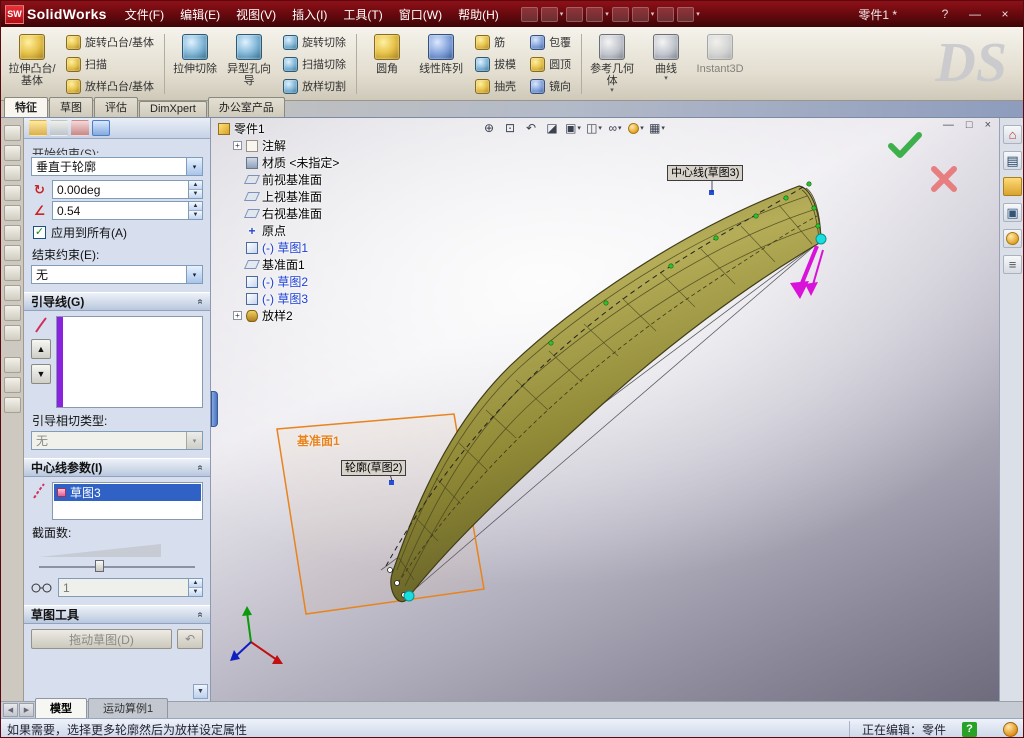  I want to click on section-count-slider, so click(117, 566).